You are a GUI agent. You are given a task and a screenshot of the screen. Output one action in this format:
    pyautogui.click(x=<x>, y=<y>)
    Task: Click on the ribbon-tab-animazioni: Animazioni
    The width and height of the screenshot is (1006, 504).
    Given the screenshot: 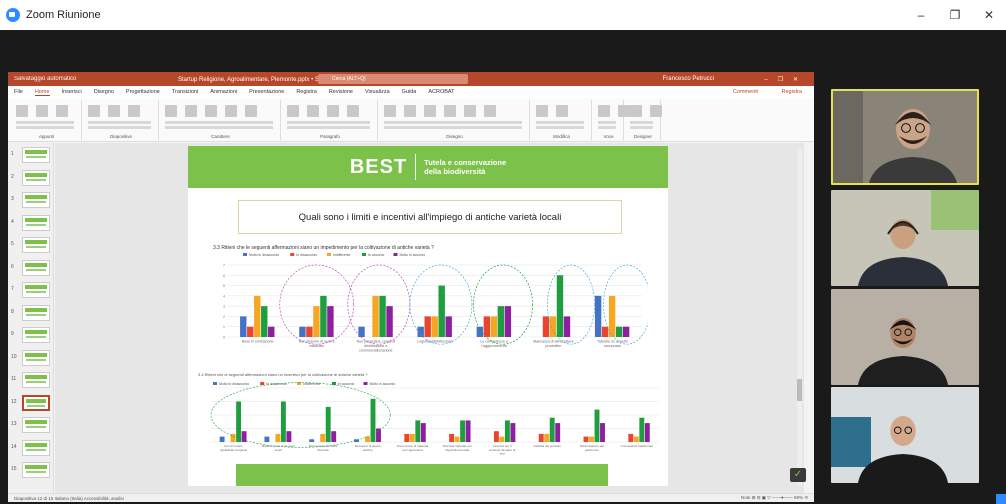 What is the action you would take?
    pyautogui.click(x=223, y=92)
    